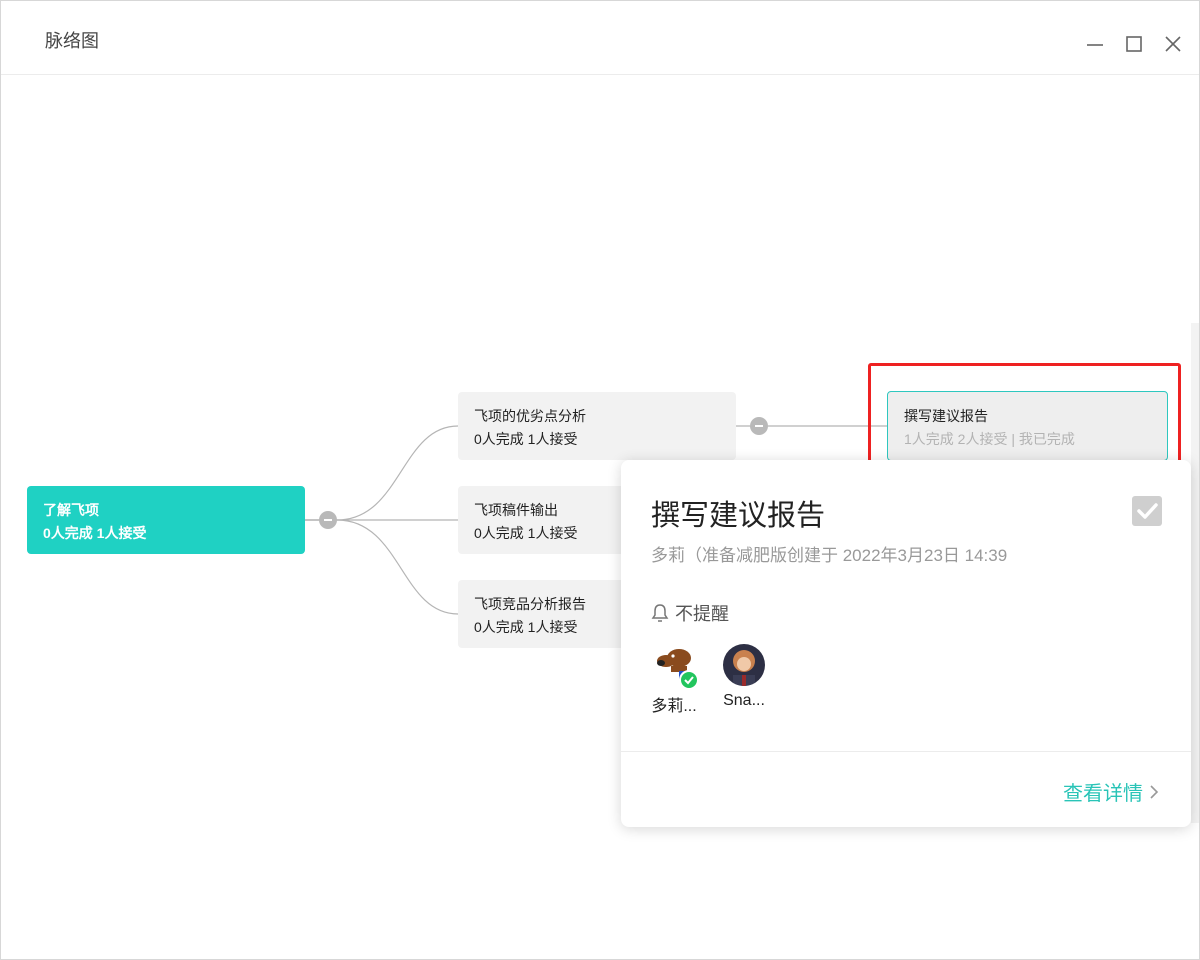 This screenshot has width=1200, height=960. What do you see at coordinates (1103, 794) in the screenshot?
I see `view-details-label: 查看详情` at bounding box center [1103, 794].